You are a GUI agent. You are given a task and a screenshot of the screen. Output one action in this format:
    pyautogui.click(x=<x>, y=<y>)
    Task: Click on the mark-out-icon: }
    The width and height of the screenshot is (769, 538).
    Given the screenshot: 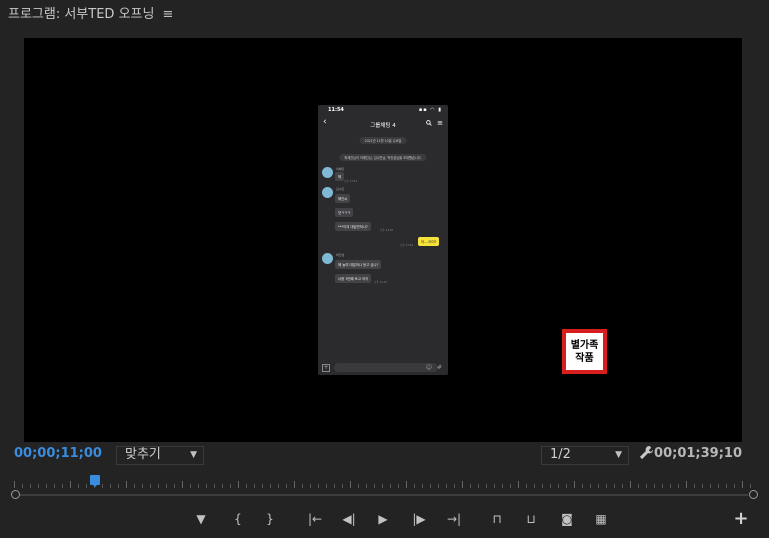 What is the action you would take?
    pyautogui.click(x=270, y=519)
    